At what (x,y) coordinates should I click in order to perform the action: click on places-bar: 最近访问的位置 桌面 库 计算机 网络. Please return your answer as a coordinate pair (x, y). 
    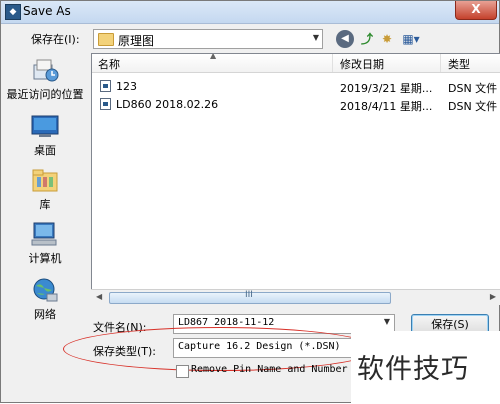
    Looking at the image, I should click on (45, 195).